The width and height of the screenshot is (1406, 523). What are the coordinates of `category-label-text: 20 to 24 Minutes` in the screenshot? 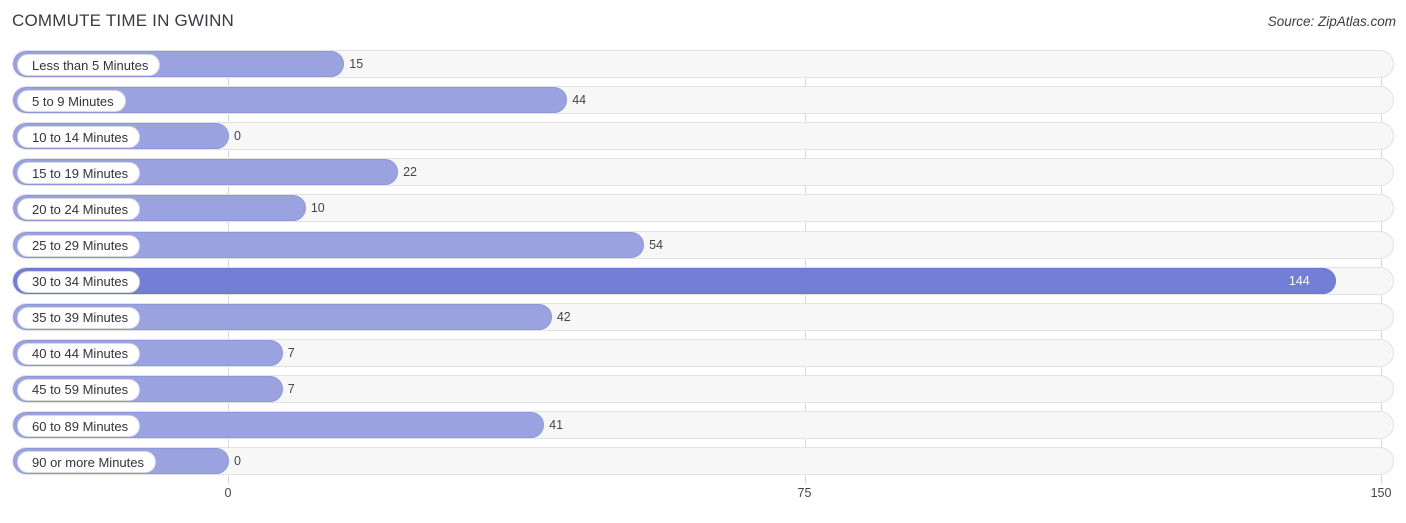 It's located at (80, 209).